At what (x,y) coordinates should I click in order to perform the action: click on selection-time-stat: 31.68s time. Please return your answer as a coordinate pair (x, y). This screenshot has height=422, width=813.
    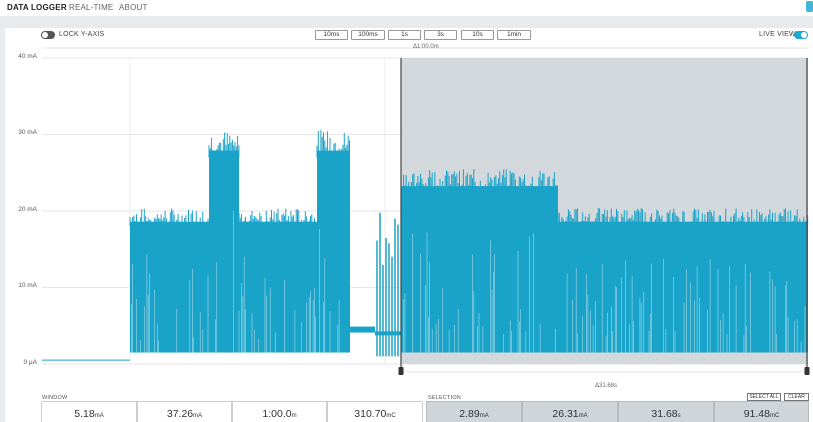
    Looking at the image, I should click on (666, 411).